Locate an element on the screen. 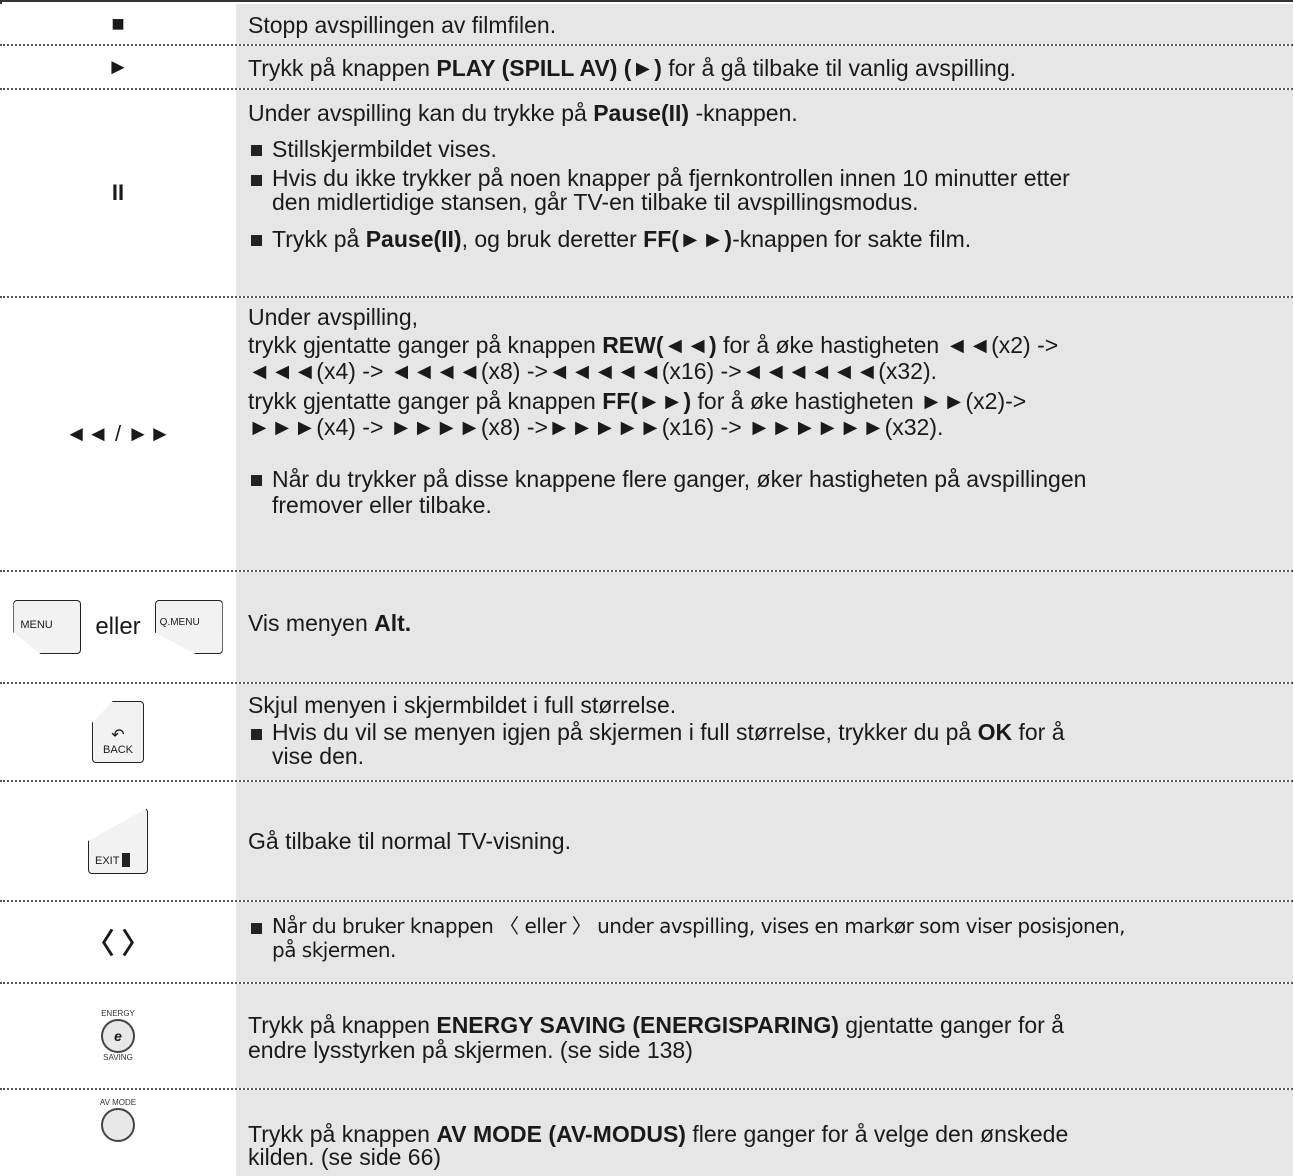 Image resolution: width=1293 pixels, height=1176 pixels. play-icon: ► is located at coordinates (118, 67).